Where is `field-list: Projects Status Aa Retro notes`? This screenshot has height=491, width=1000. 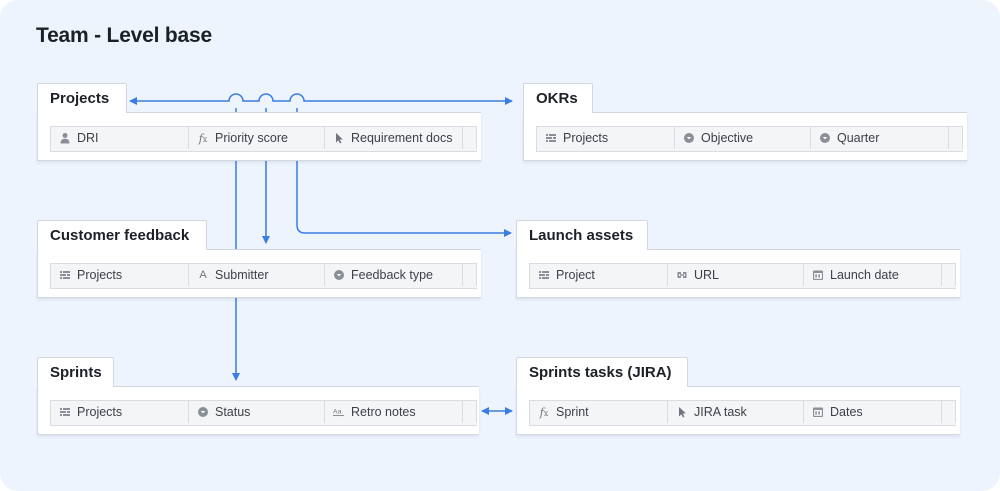
field-list: Projects Status Aa Retro notes is located at coordinates (263, 413).